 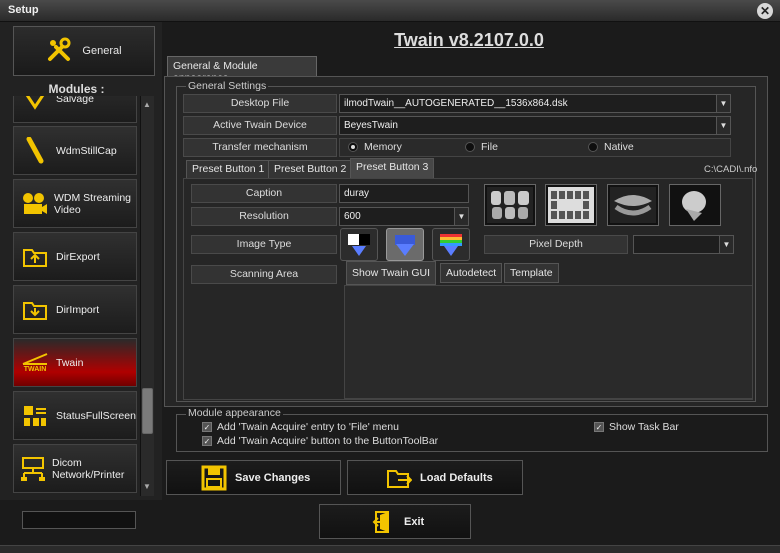 What do you see at coordinates (489, 147) in the screenshot?
I see `radio-file-label: File` at bounding box center [489, 147].